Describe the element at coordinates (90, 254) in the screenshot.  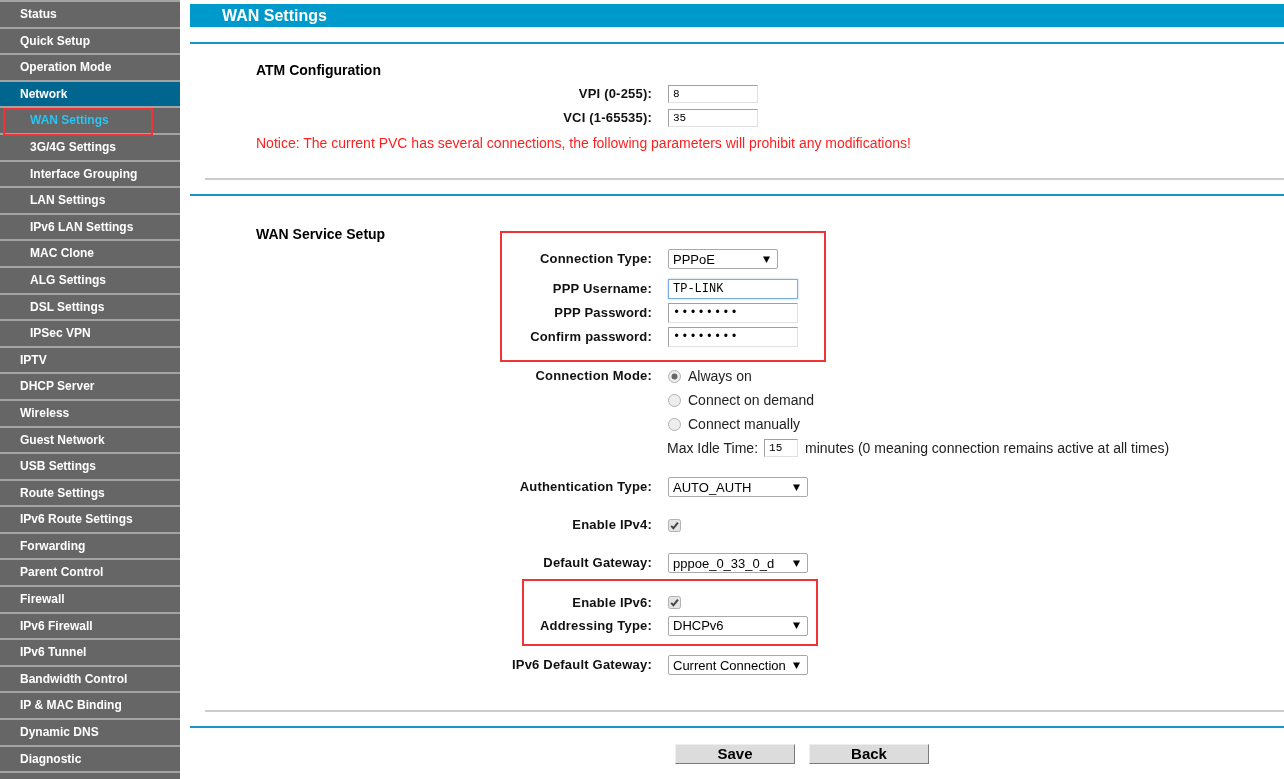
I see `sidebar-subitem: MAC Clone` at that location.